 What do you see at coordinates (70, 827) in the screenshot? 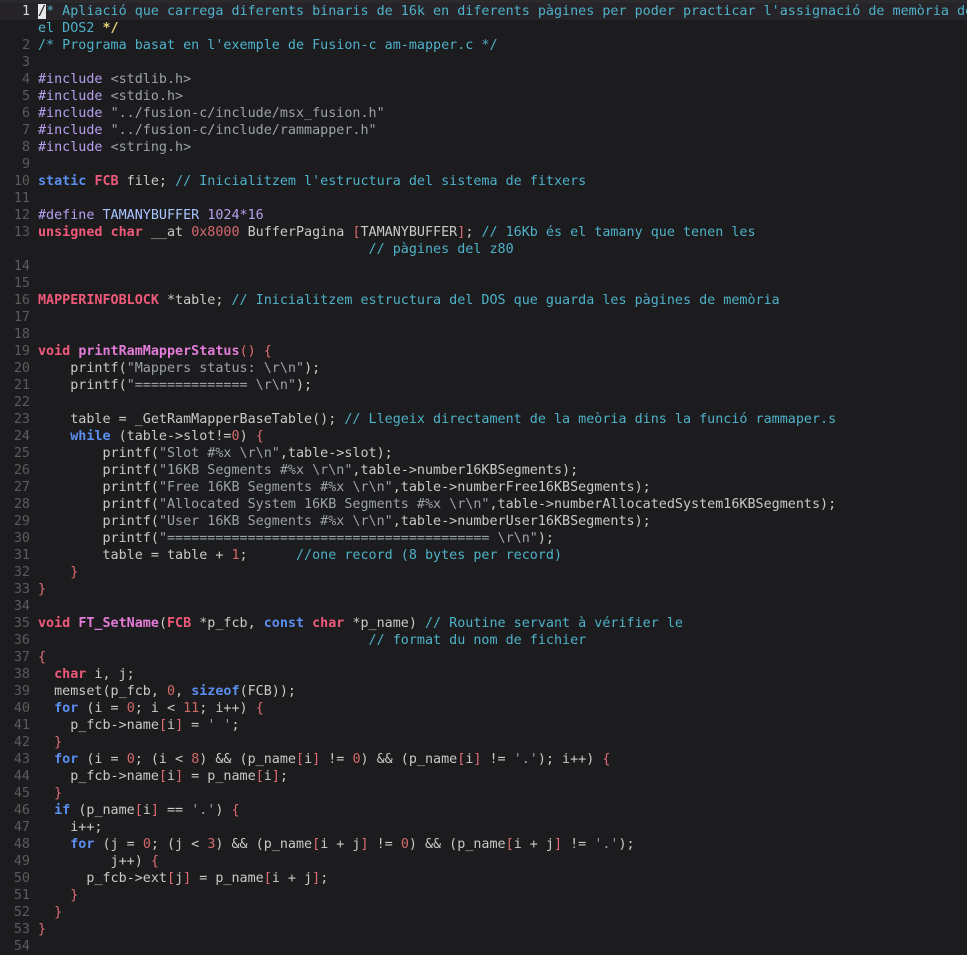
I see `code-token: i++;` at bounding box center [70, 827].